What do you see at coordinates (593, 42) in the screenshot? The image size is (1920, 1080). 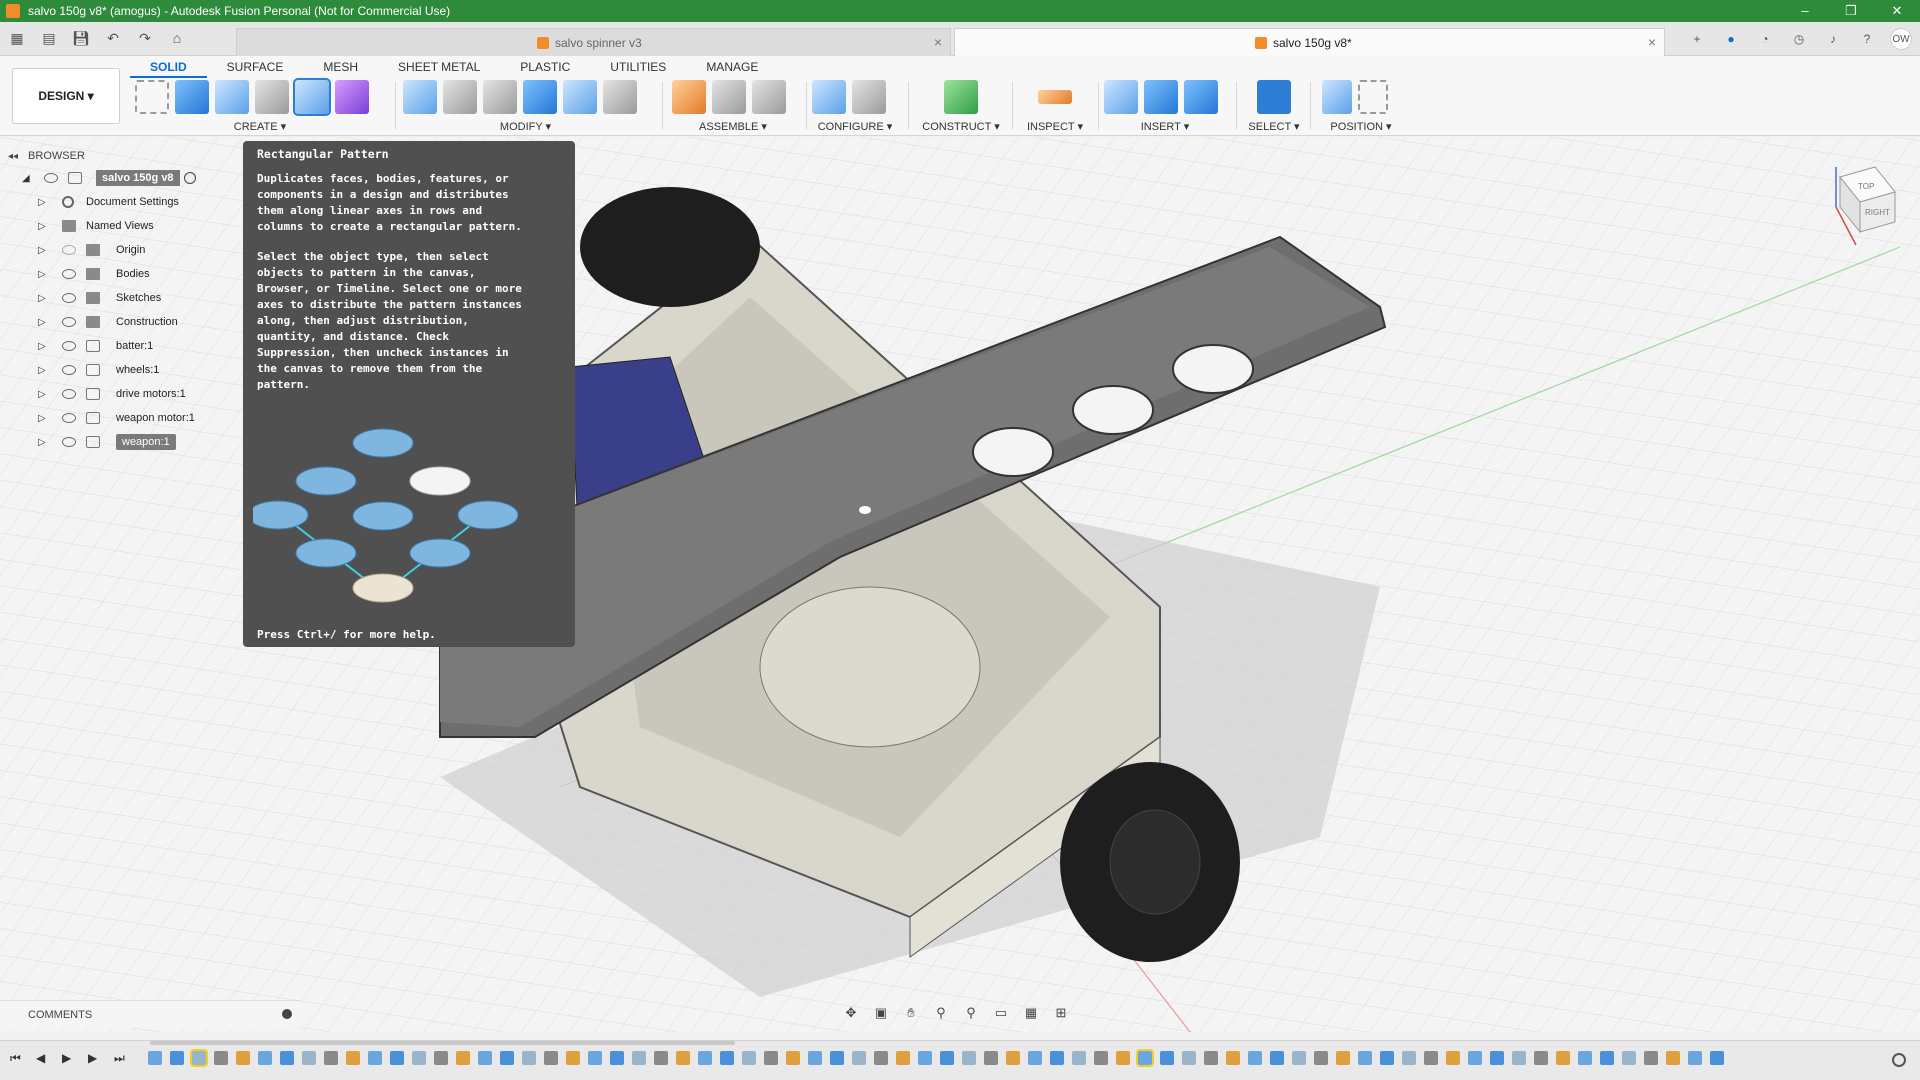 I see `document-tab-salvo-spinner: salvo spinner v3 ×` at bounding box center [593, 42].